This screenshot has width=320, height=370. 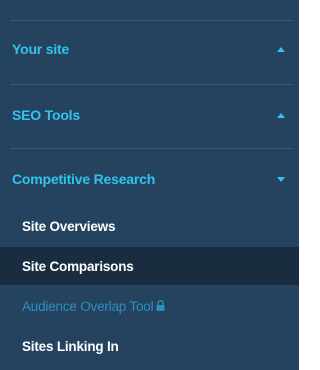 What do you see at coordinates (70, 346) in the screenshot?
I see `sidebar-item-label: Sites Linking In` at bounding box center [70, 346].